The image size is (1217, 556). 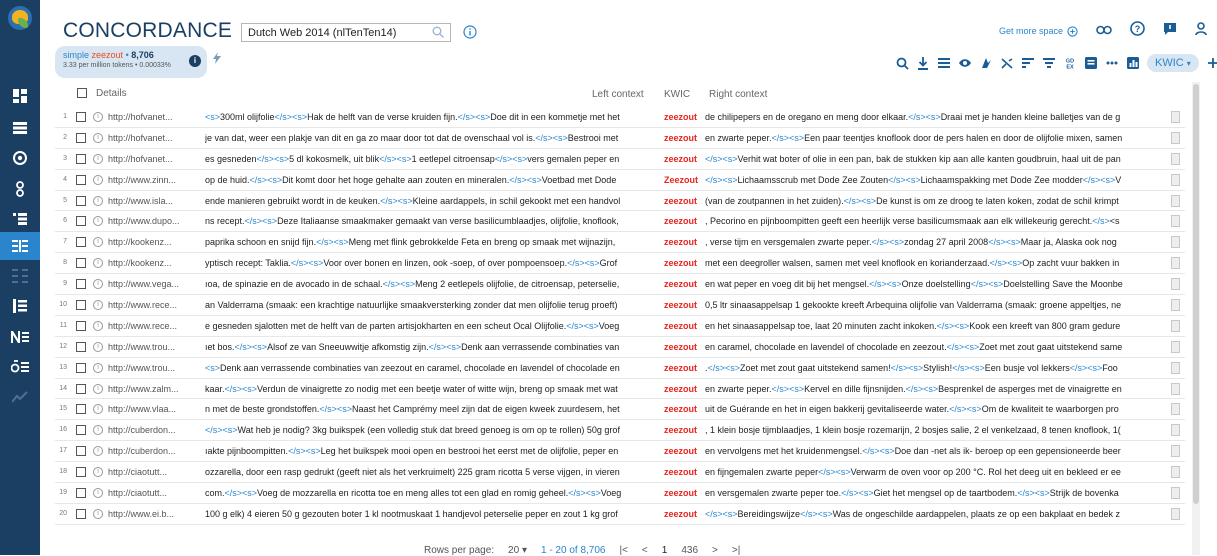 What do you see at coordinates (20, 96) in the screenshot?
I see `dashboard-icon` at bounding box center [20, 96].